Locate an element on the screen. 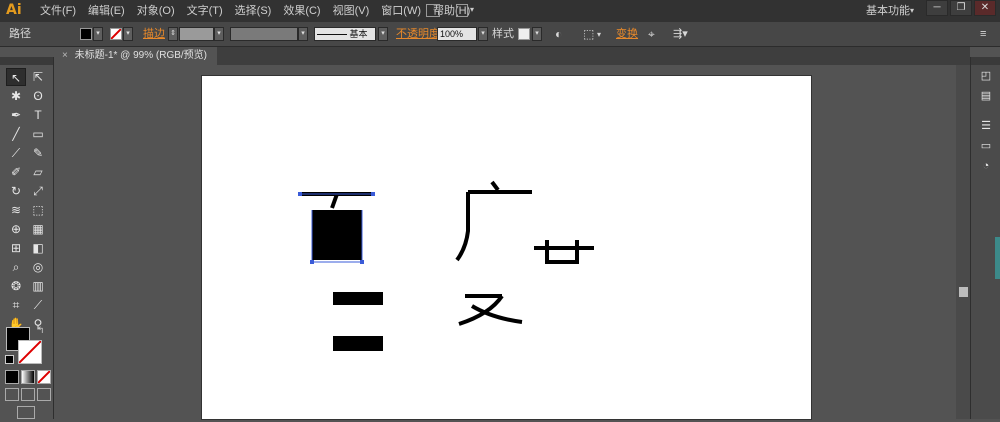 Image resolution: width=1000 pixels, height=422 pixels. mesh-tool-icon: ⊞ is located at coordinates (16, 248).